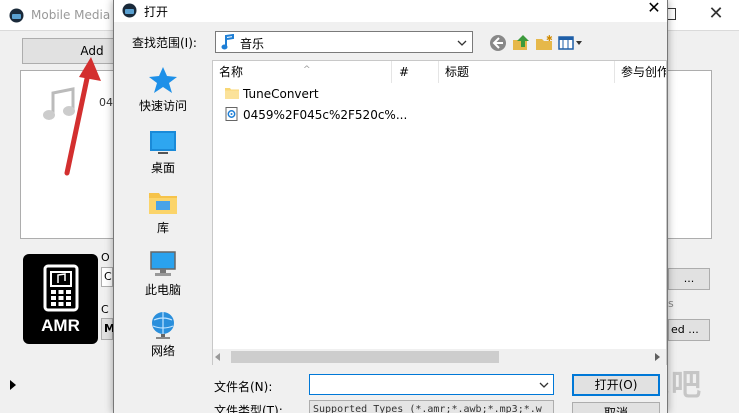 This screenshot has height=413, width=739. I want to click on bg-close-icon: ✕, so click(716, 14).